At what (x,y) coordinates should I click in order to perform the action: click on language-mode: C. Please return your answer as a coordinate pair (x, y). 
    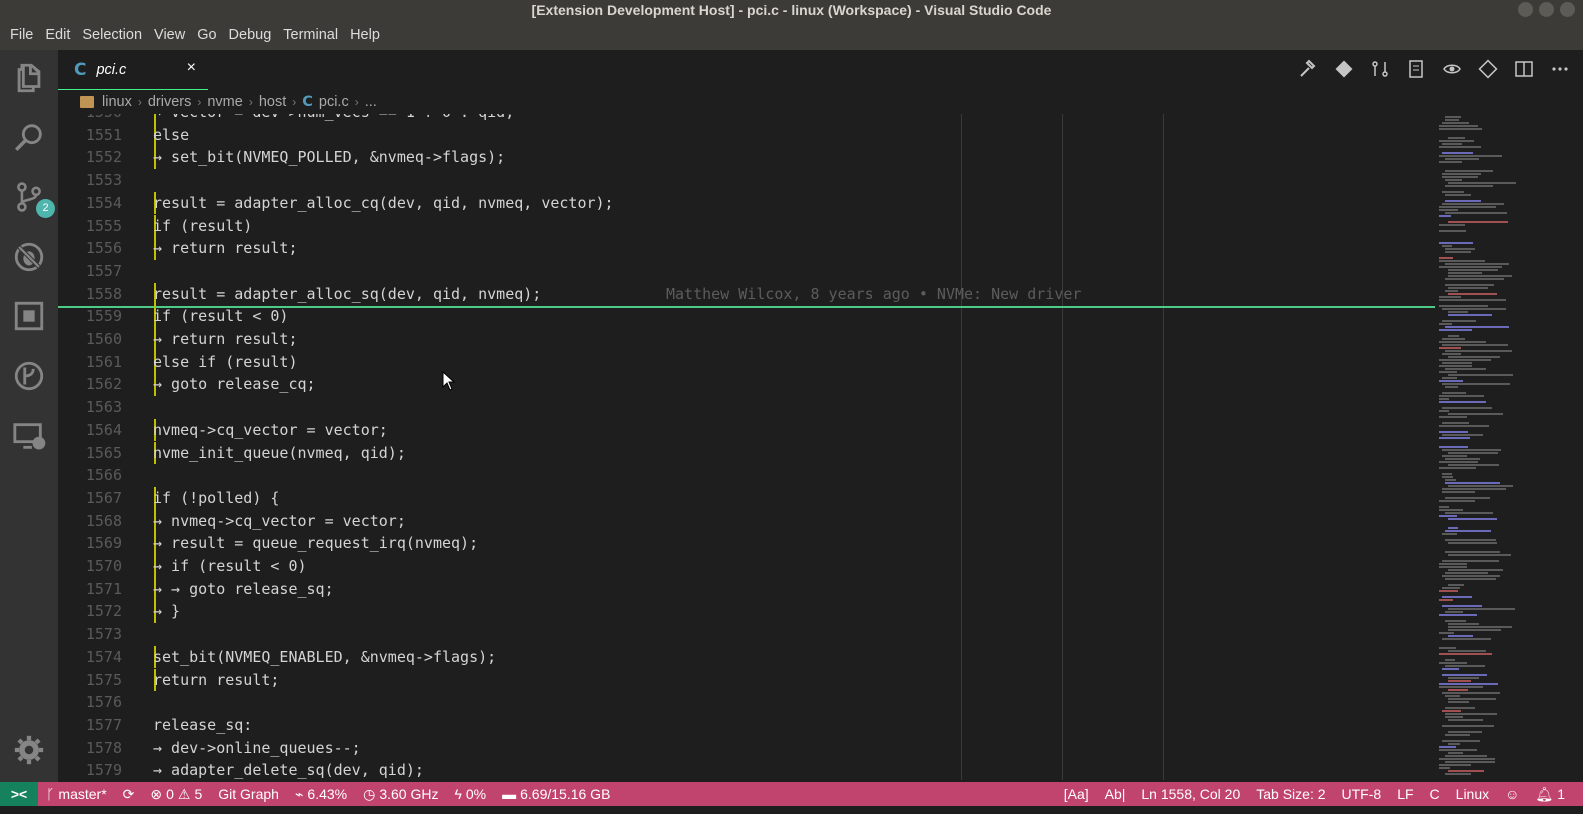
    Looking at the image, I should click on (1435, 794).